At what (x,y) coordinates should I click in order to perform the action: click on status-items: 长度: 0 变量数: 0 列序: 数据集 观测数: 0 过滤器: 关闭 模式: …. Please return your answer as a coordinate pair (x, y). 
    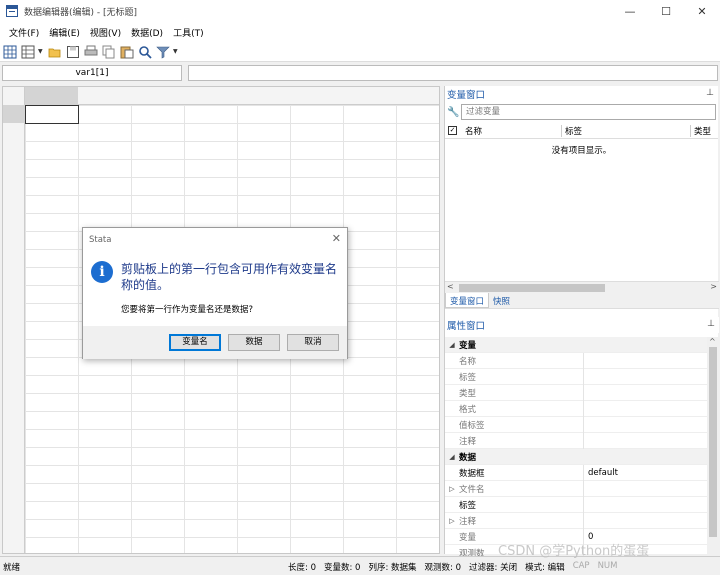
    Looking at the image, I should click on (453, 567).